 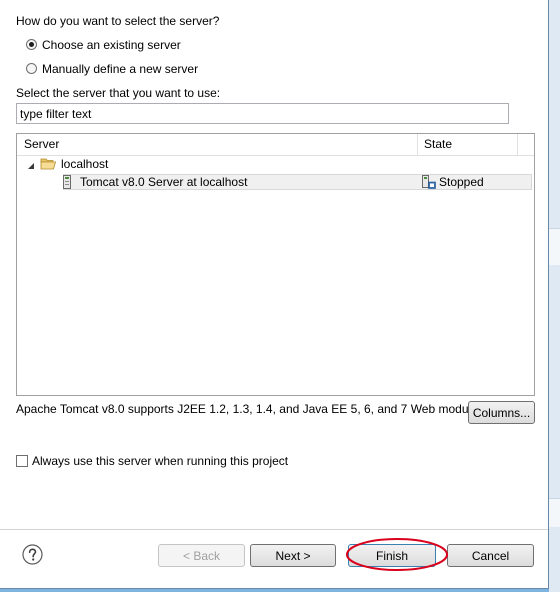 What do you see at coordinates (120, 69) in the screenshot?
I see `option-manual-label: Manually define a new server` at bounding box center [120, 69].